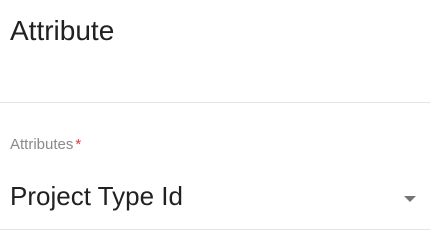 The width and height of the screenshot is (445, 246). Describe the element at coordinates (62, 30) in the screenshot. I see `page-title: Attribute` at that location.